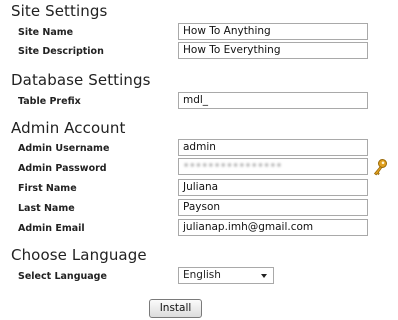  Describe the element at coordinates (59, 11) in the screenshot. I see `site-settings-heading: Site Settings` at that location.